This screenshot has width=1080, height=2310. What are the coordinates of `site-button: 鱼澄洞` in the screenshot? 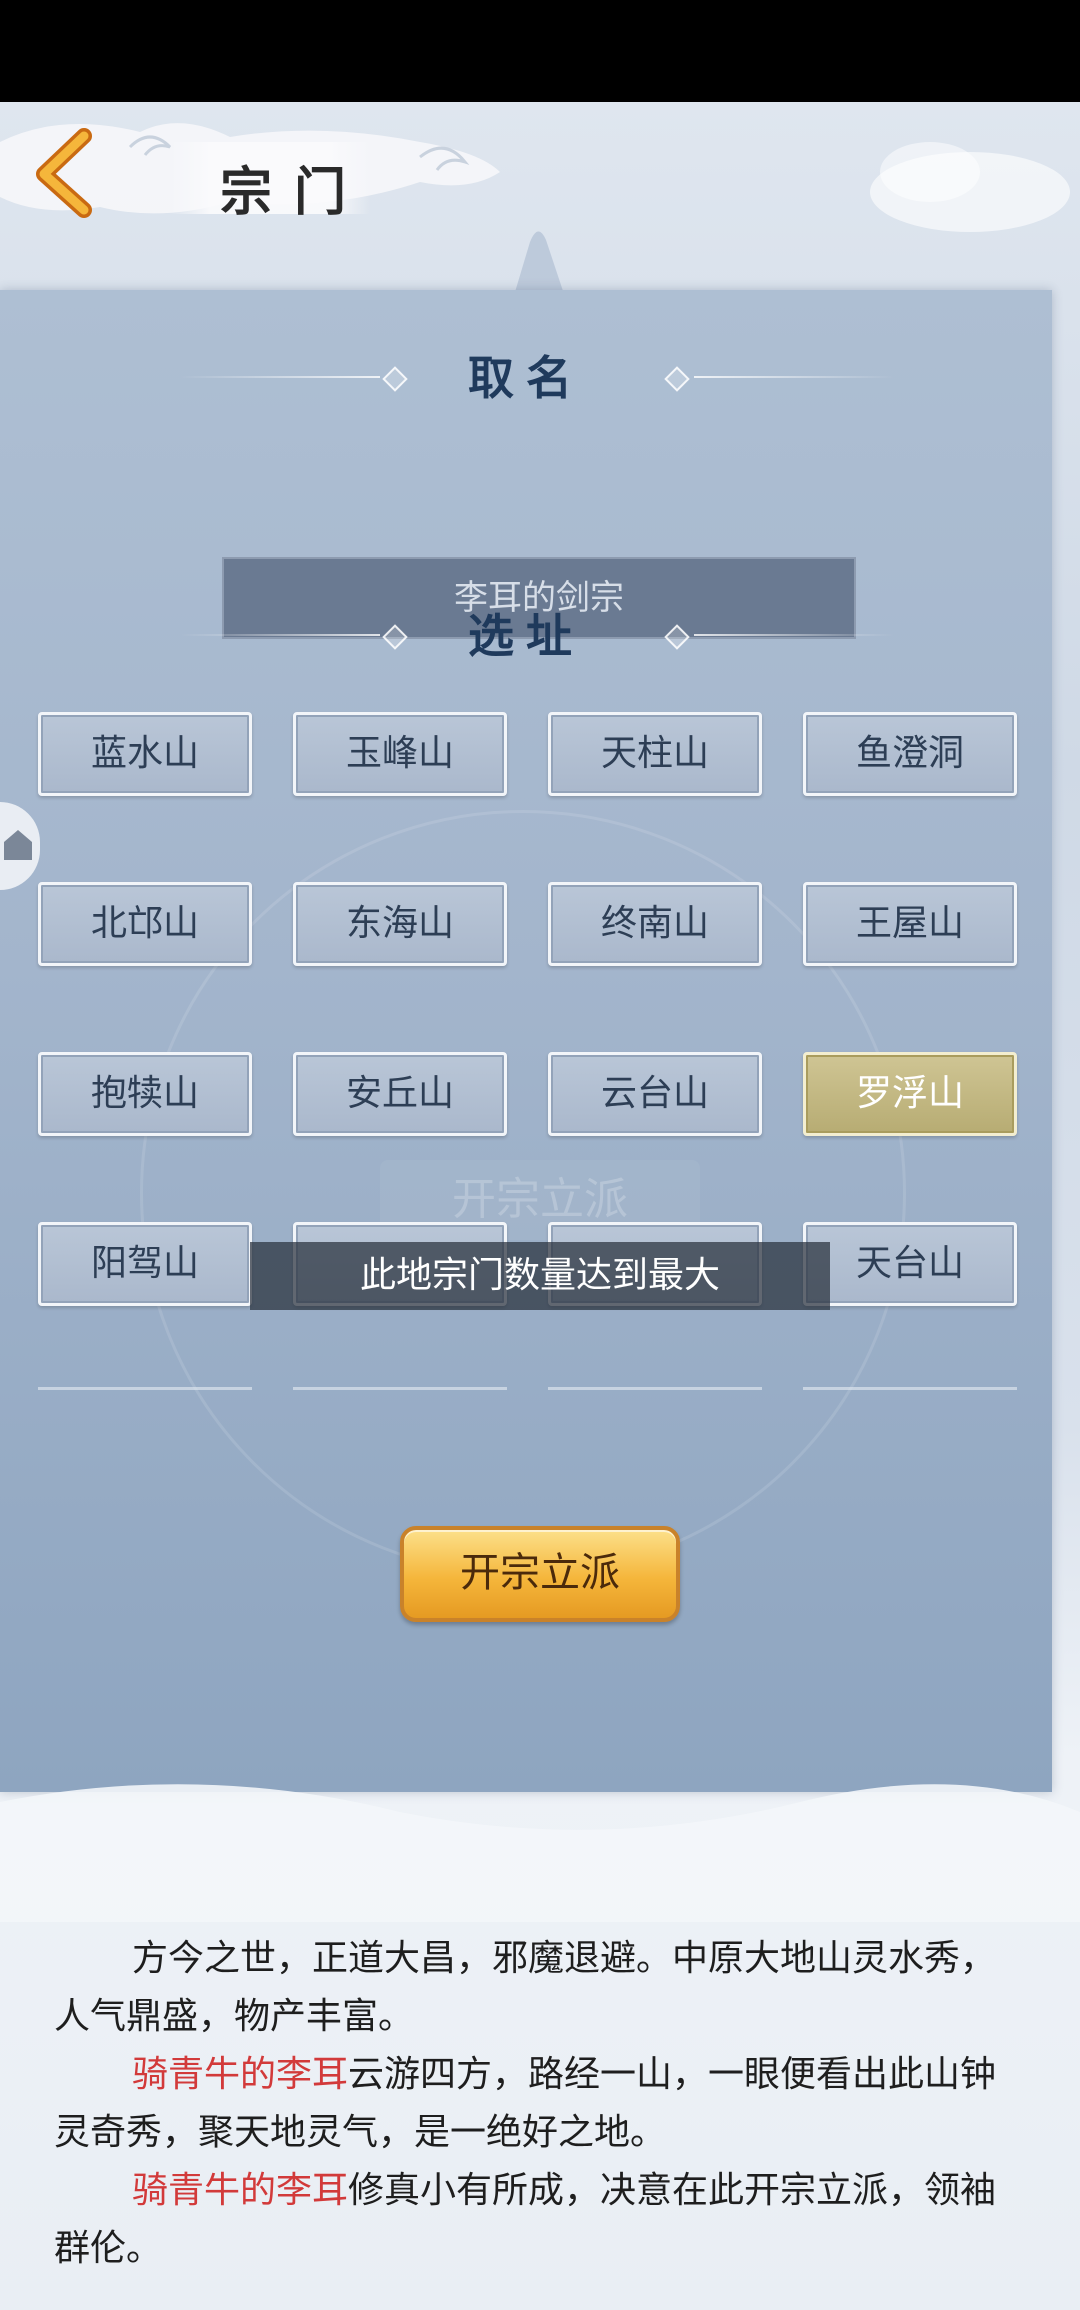 It's located at (910, 754).